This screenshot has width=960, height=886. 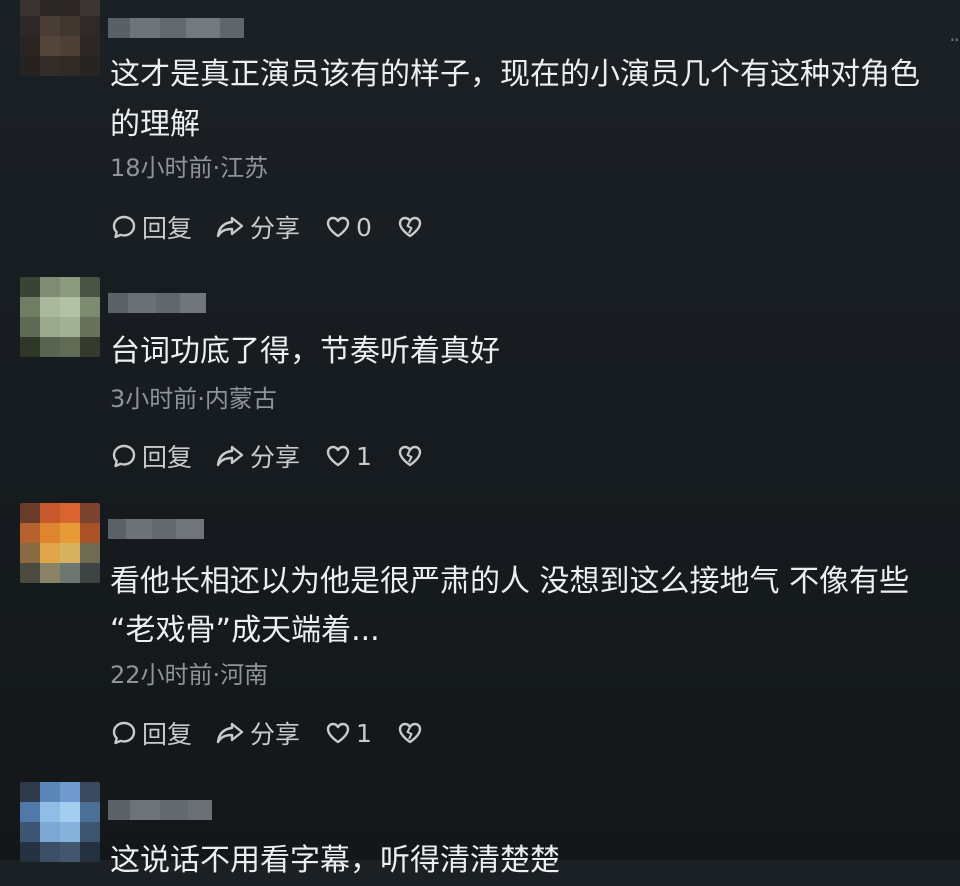 What do you see at coordinates (954, 40) in the screenshot?
I see `more-options-icon: ··` at bounding box center [954, 40].